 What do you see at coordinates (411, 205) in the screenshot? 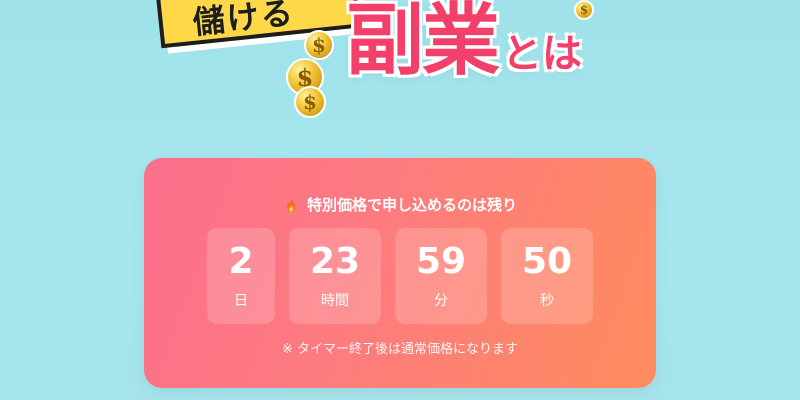
I see `countdown-heading-text: 特別価格で申し込めるのは残り` at bounding box center [411, 205].